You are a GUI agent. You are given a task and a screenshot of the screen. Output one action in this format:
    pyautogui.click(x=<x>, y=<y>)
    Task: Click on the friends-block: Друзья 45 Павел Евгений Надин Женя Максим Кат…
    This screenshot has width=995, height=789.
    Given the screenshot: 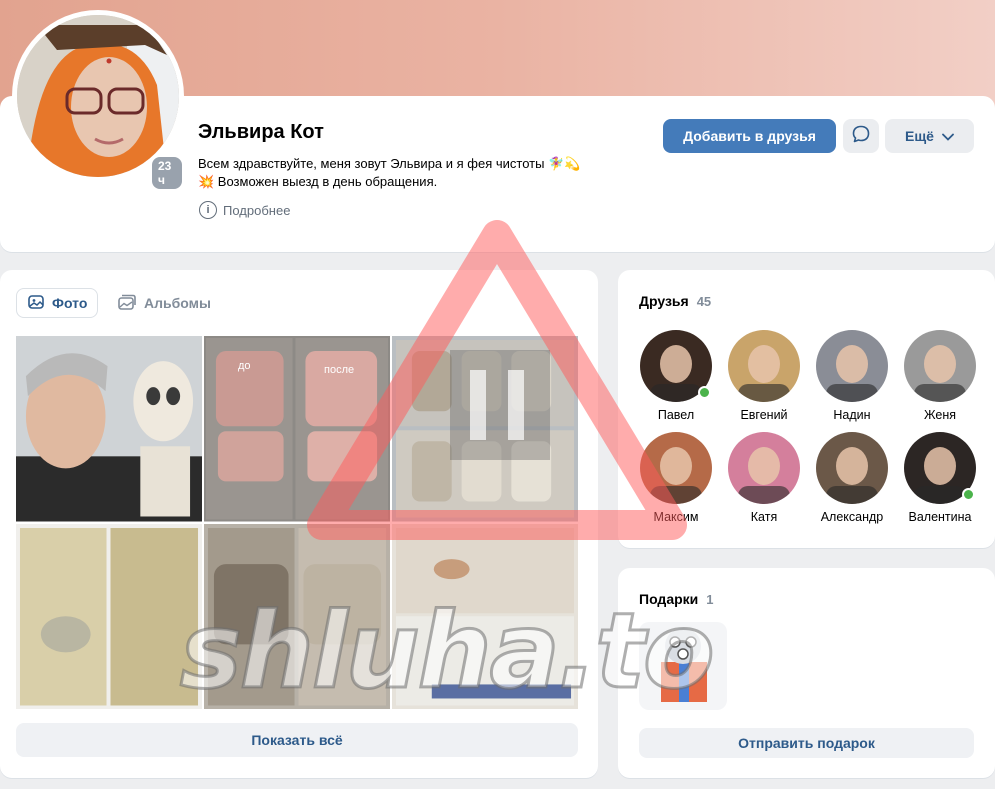 What is the action you would take?
    pyautogui.click(x=806, y=409)
    